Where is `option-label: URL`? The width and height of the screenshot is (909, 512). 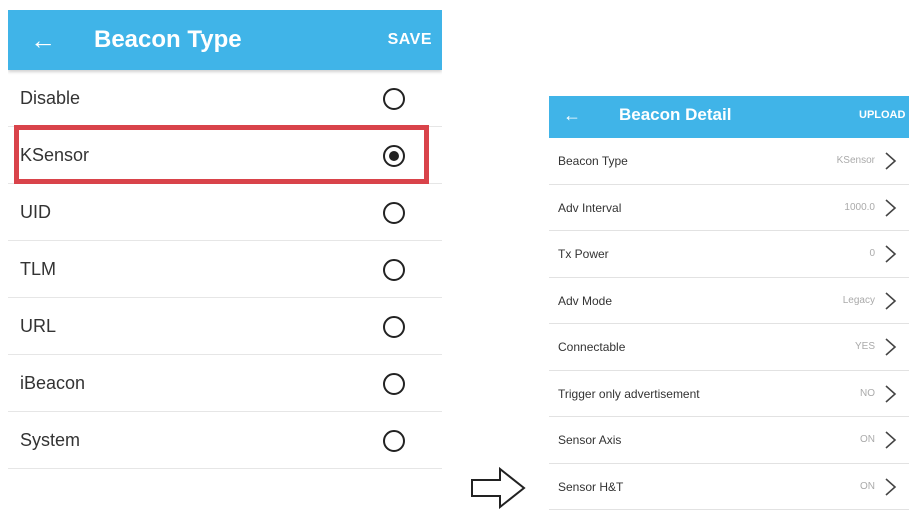
option-label: URL is located at coordinates (38, 326).